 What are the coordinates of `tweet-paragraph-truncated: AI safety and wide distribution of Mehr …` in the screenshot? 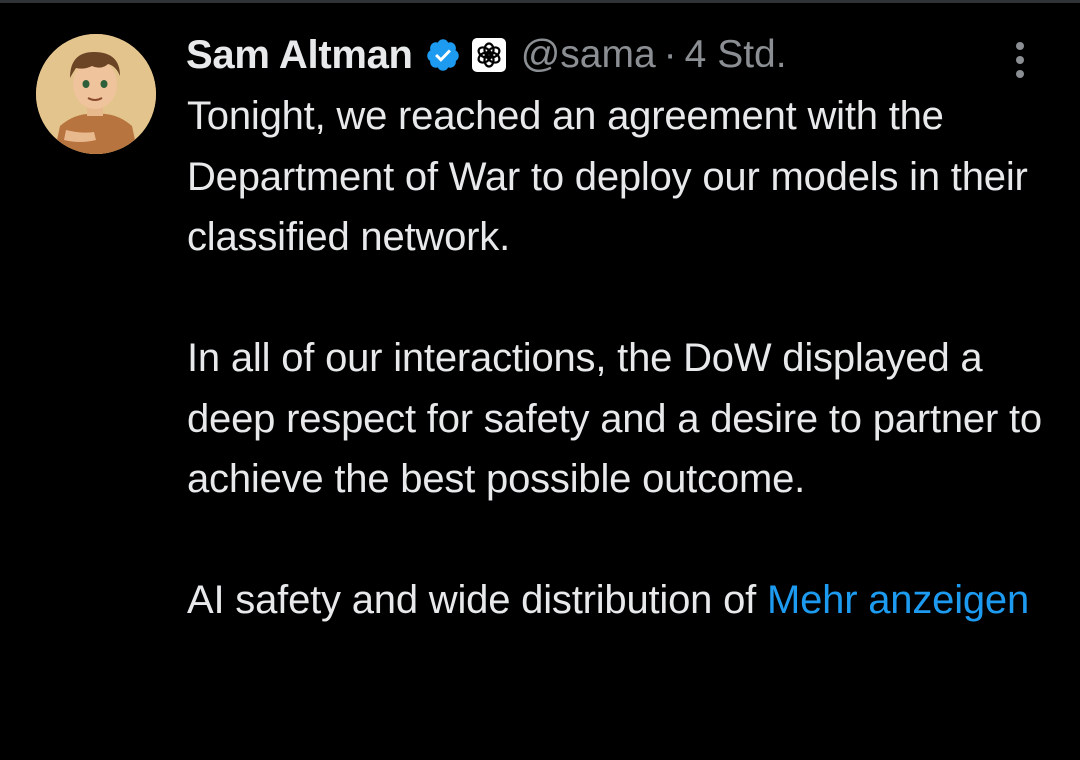 It's located at (627, 600).